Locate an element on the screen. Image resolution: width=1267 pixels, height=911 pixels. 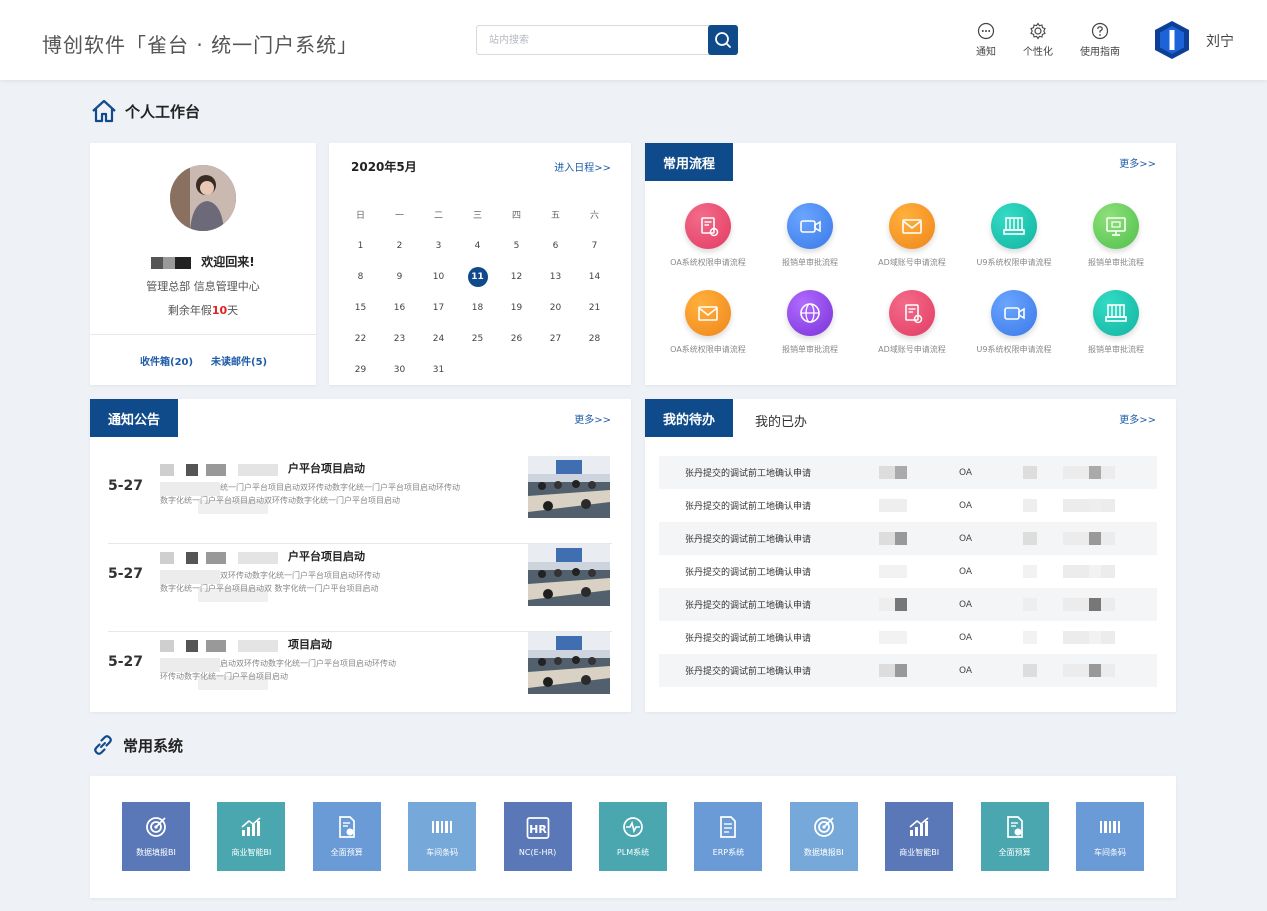
calendar-day: 8 is located at coordinates (360, 277).